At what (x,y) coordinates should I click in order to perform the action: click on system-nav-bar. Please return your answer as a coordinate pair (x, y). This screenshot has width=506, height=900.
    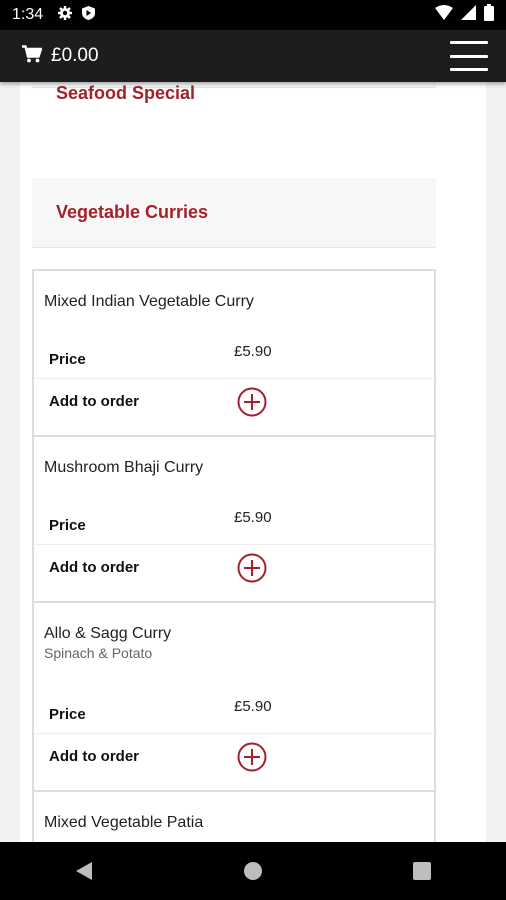
    Looking at the image, I should click on (253, 871).